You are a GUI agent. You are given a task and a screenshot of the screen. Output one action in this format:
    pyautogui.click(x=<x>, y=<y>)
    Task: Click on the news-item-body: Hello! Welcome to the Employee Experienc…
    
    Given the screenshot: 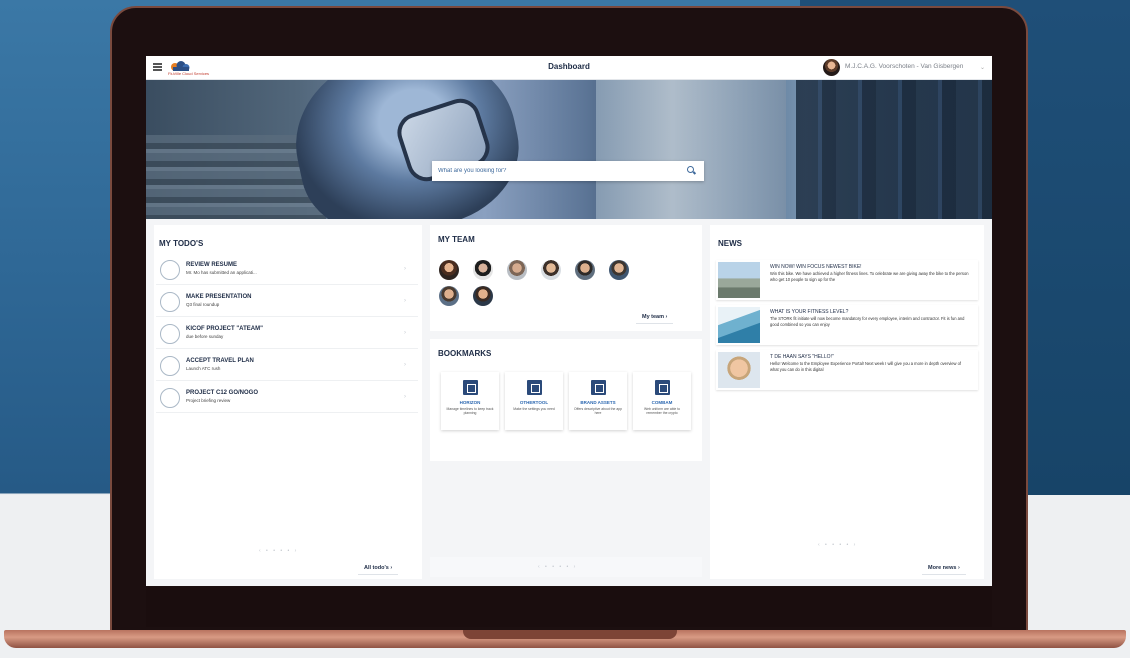 What is the action you would take?
    pyautogui.click(x=866, y=366)
    